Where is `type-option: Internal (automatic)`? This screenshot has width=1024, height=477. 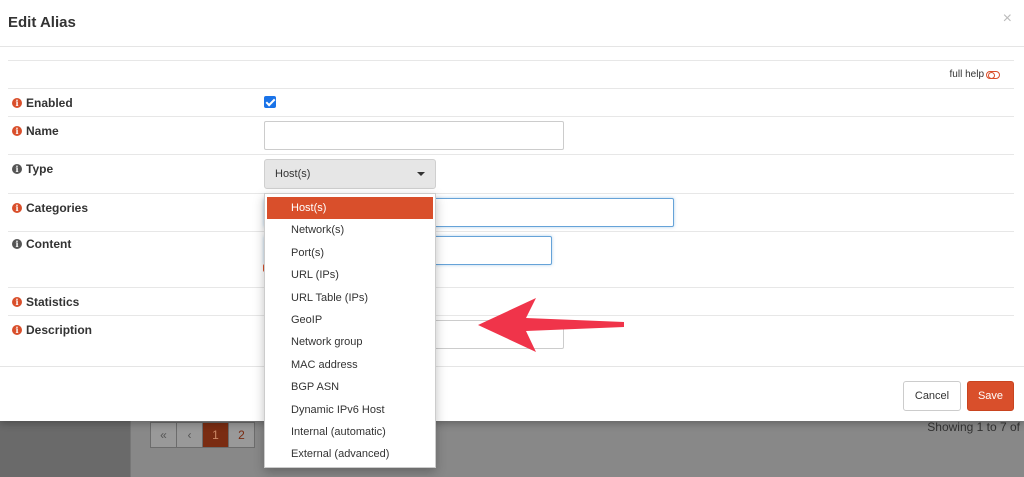
type-option: Internal (automatic) is located at coordinates (350, 432).